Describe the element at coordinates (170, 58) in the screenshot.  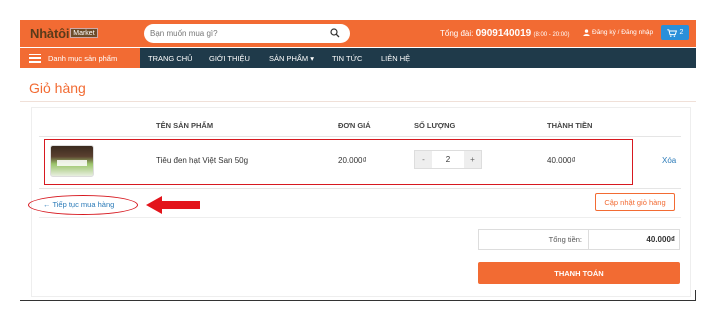
I see `nav-item-home: TRANG CHỦ` at that location.